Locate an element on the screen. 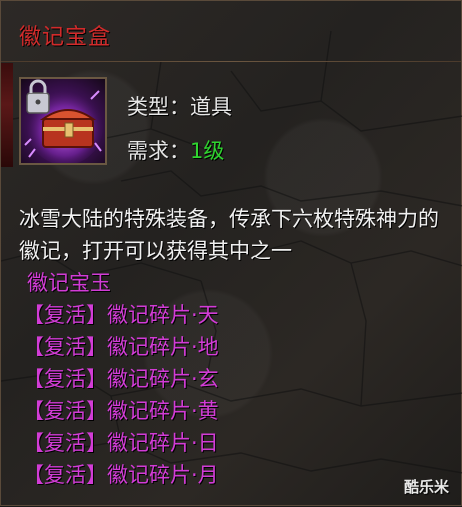  title-divider is located at coordinates (231, 61).